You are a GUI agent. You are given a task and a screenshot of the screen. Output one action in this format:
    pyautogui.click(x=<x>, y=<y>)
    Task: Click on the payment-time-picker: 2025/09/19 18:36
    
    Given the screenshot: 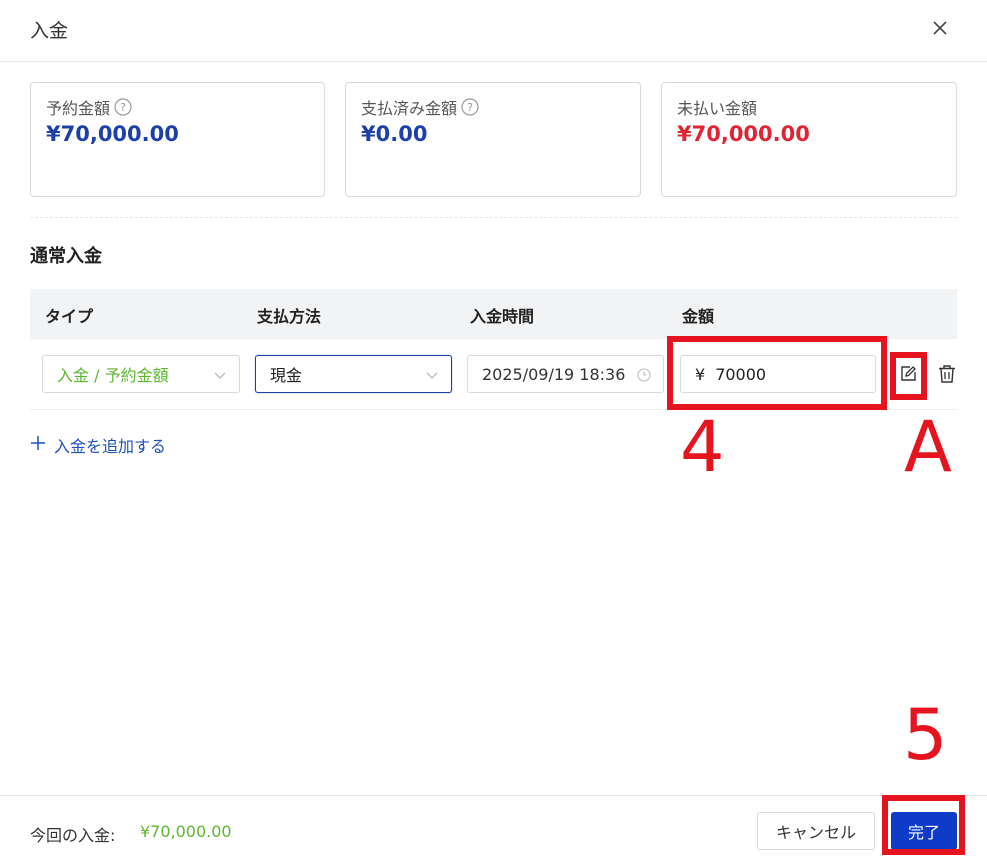 What is the action you would take?
    pyautogui.click(x=565, y=374)
    